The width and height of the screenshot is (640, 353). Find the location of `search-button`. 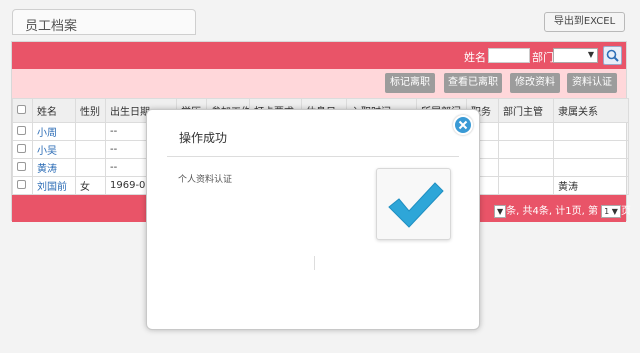

search-button is located at coordinates (612, 55).